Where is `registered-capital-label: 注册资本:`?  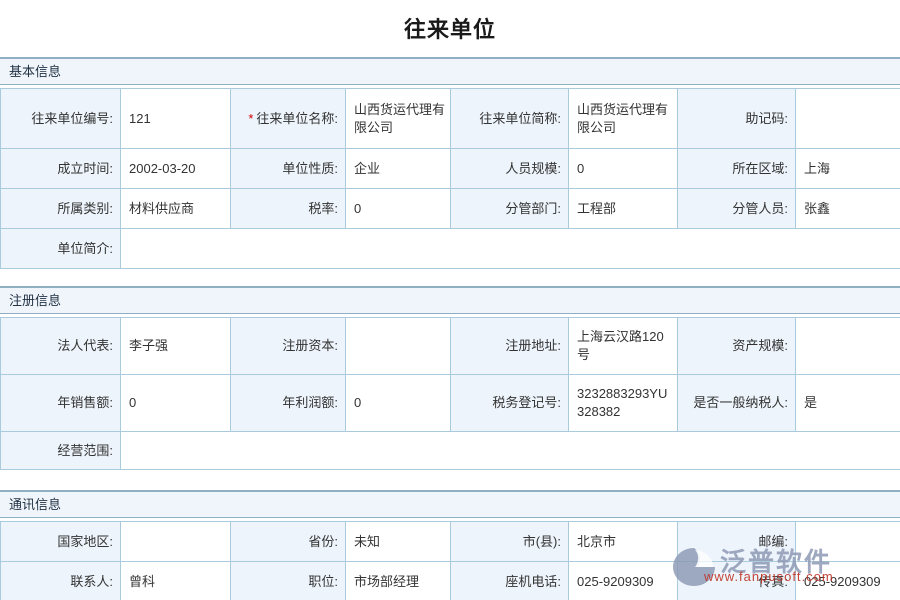 registered-capital-label: 注册资本: is located at coordinates (288, 346).